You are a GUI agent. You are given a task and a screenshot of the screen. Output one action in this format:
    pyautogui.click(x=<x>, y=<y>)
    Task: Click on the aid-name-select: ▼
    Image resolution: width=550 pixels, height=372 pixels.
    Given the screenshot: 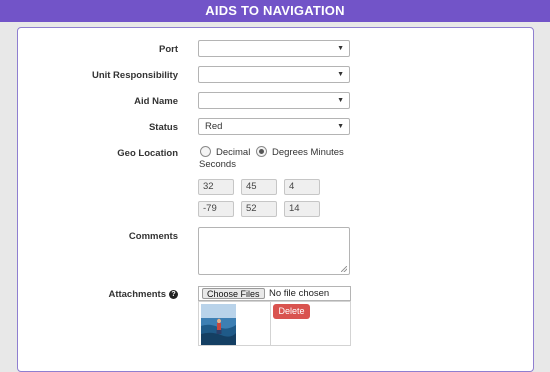 What is the action you would take?
    pyautogui.click(x=274, y=100)
    